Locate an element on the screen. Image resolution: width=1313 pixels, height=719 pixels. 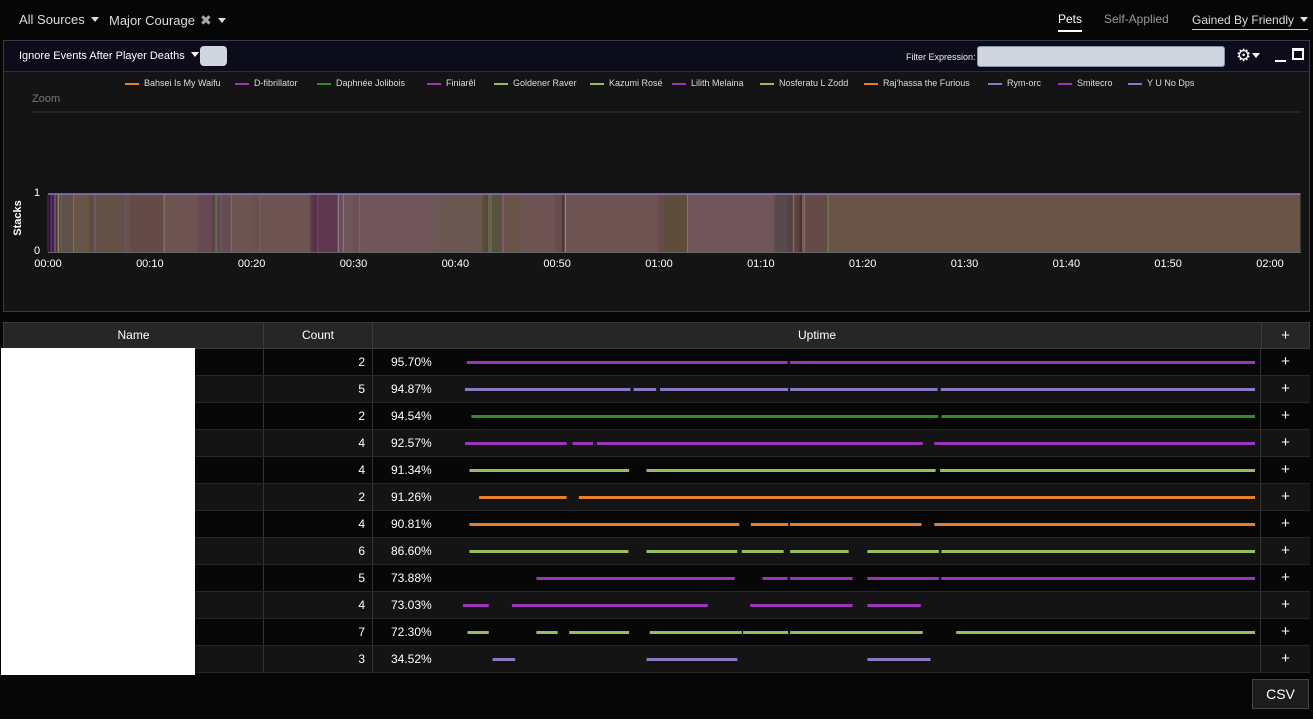
legend-label: Nosferatu L Zodd is located at coordinates (813, 83).